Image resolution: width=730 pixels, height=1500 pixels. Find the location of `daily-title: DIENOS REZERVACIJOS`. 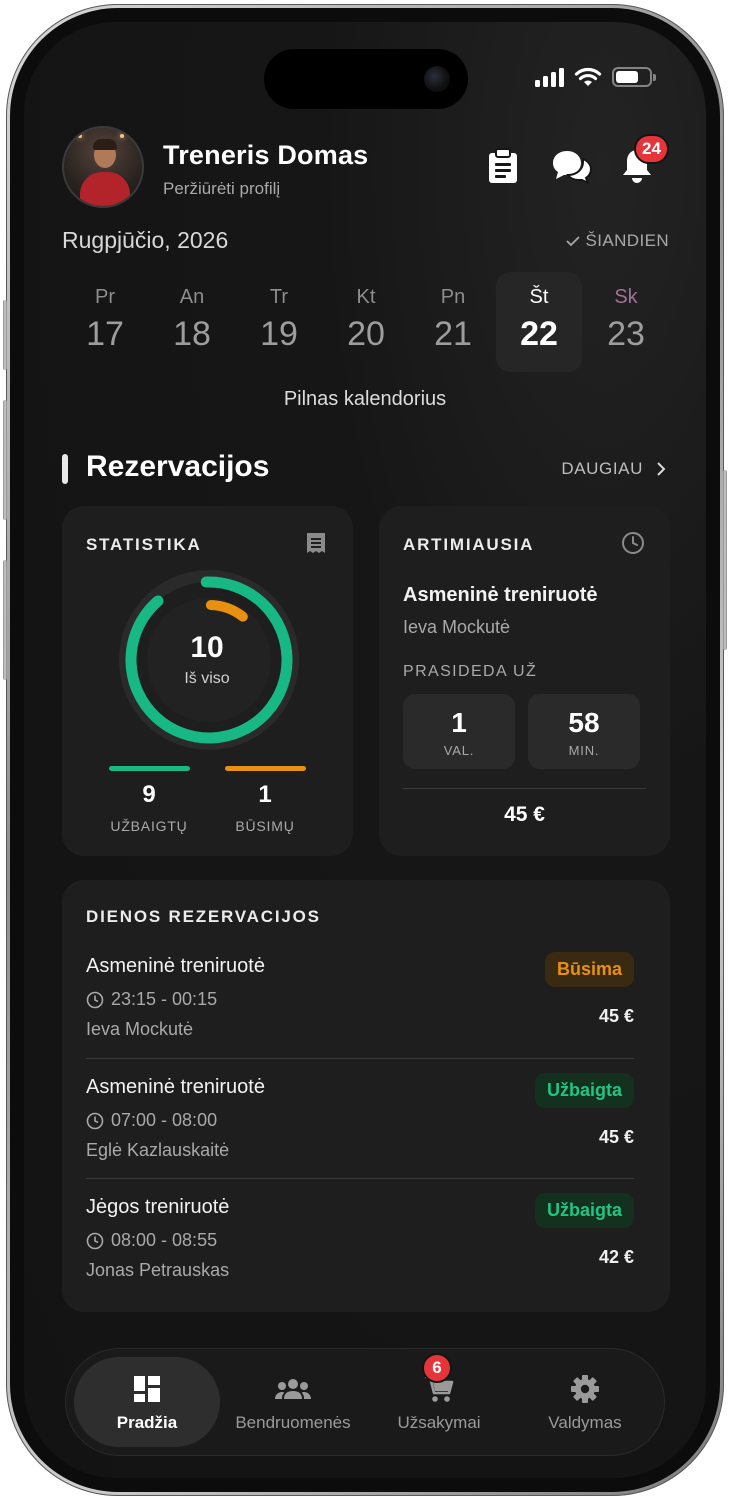

daily-title: DIENOS REZERVACIJOS is located at coordinates (203, 916).